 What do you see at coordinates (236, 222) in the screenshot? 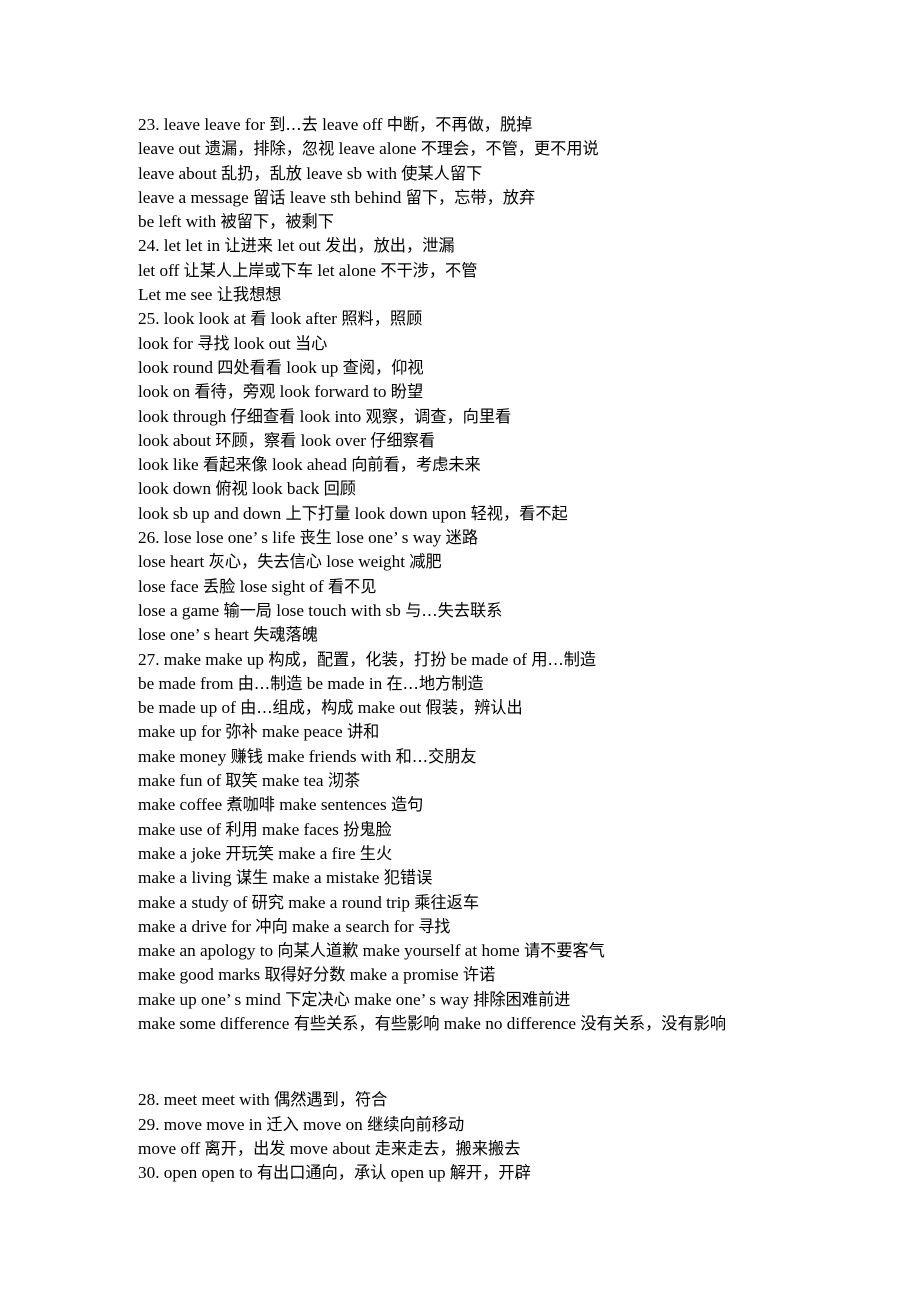
I see `text-line: be left with 被留下，被剩下` at bounding box center [236, 222].